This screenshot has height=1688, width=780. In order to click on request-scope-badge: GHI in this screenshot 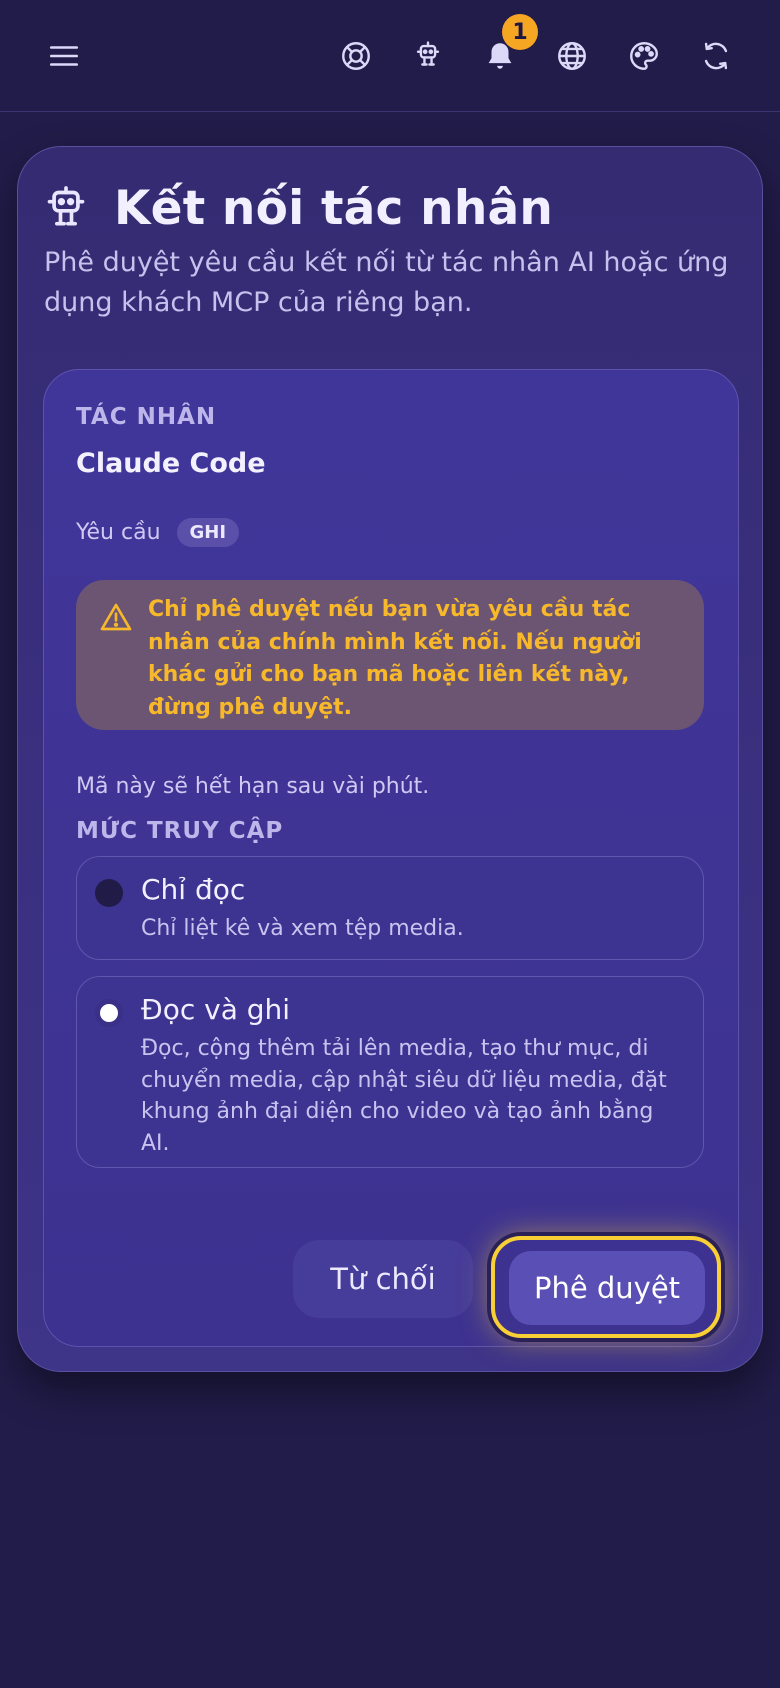, I will do `click(208, 532)`.